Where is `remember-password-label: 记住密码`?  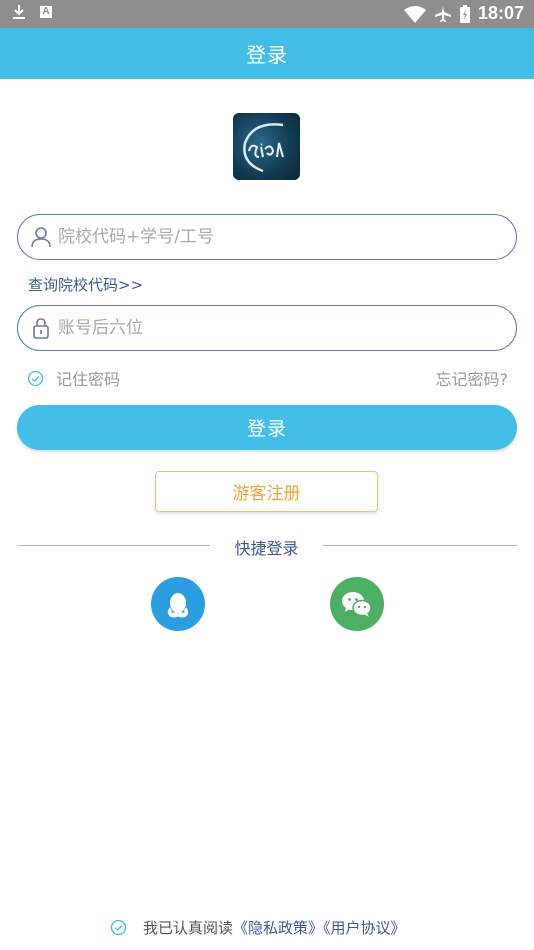 remember-password-label: 记住密码 is located at coordinates (88, 379).